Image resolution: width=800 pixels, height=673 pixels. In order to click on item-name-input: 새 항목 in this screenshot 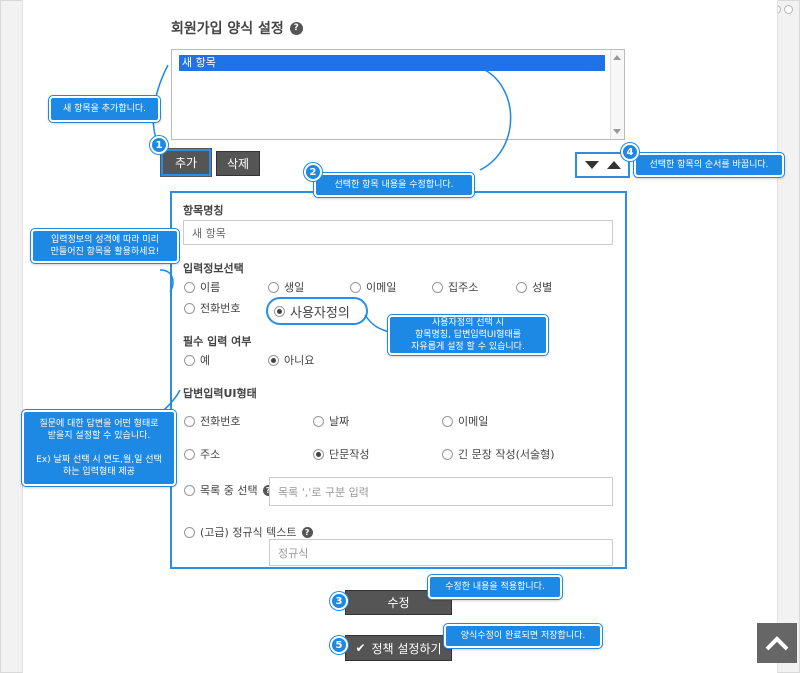, I will do `click(398, 232)`.